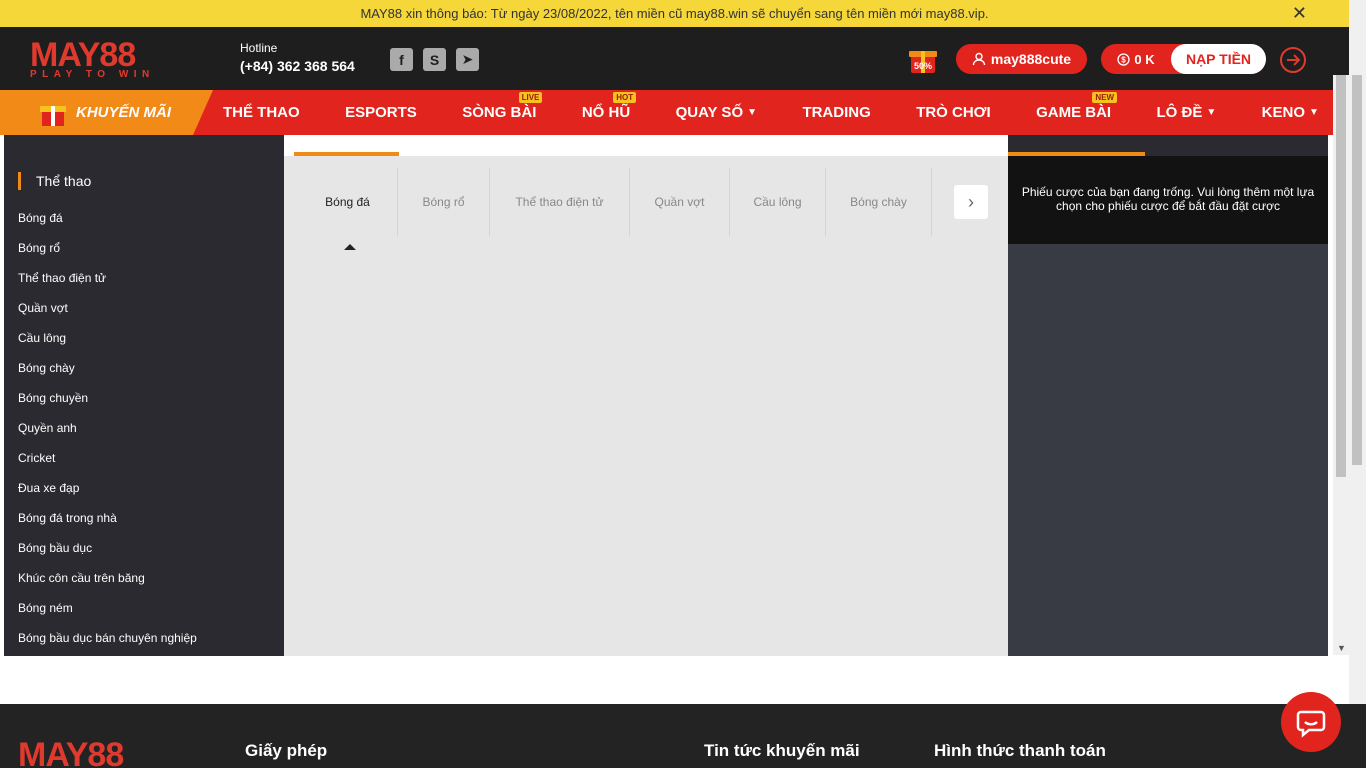 The height and width of the screenshot is (774, 1366). I want to click on sidebar-item-bong-chay: Bóng chày, so click(107, 375).